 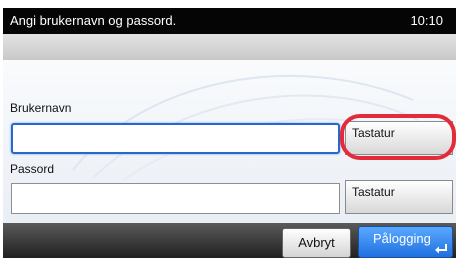 I want to click on login-button: Pålogging, so click(x=405, y=242).